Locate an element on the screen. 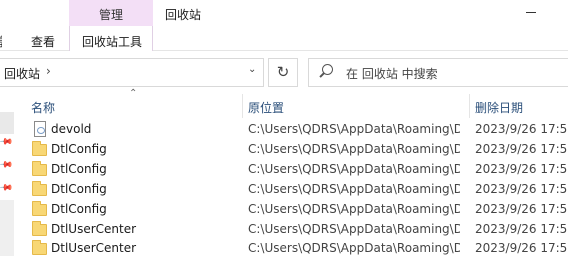 The image size is (568, 258). deleted-date: 2023/9/26 17:57 is located at coordinates (521, 129).